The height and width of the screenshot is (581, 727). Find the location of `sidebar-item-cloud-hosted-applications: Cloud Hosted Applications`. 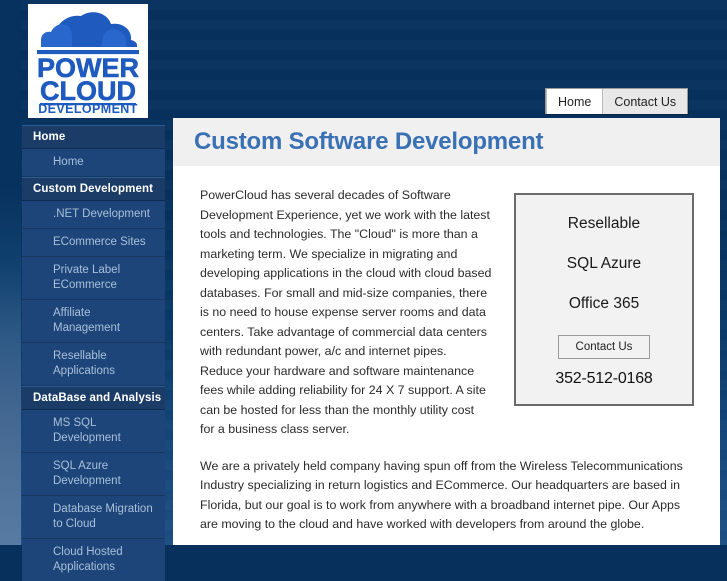

sidebar-item-cloud-hosted-applications: Cloud Hosted Applications is located at coordinates (93, 560).